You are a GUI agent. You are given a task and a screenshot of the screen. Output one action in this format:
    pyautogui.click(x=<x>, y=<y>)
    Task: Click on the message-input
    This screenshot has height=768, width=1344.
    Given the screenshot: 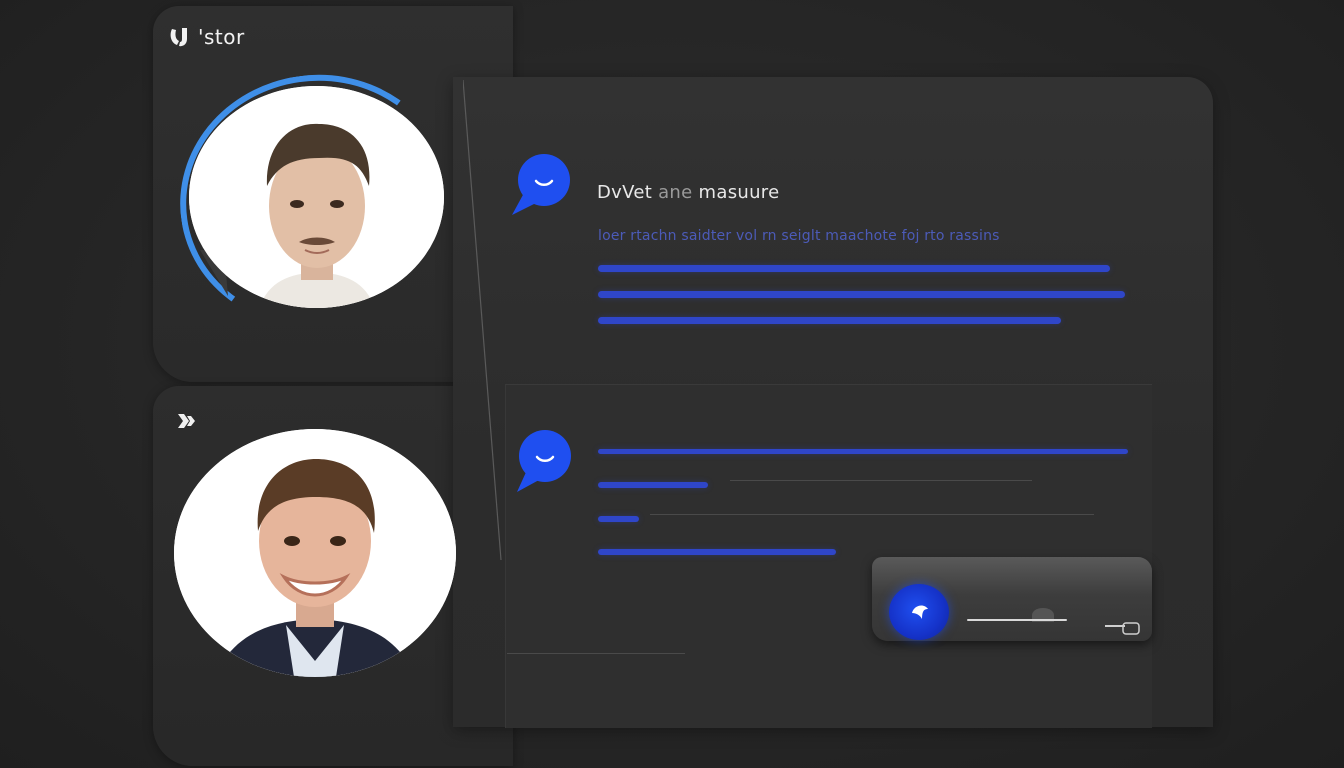 What is the action you would take?
    pyautogui.click(x=1017, y=620)
    